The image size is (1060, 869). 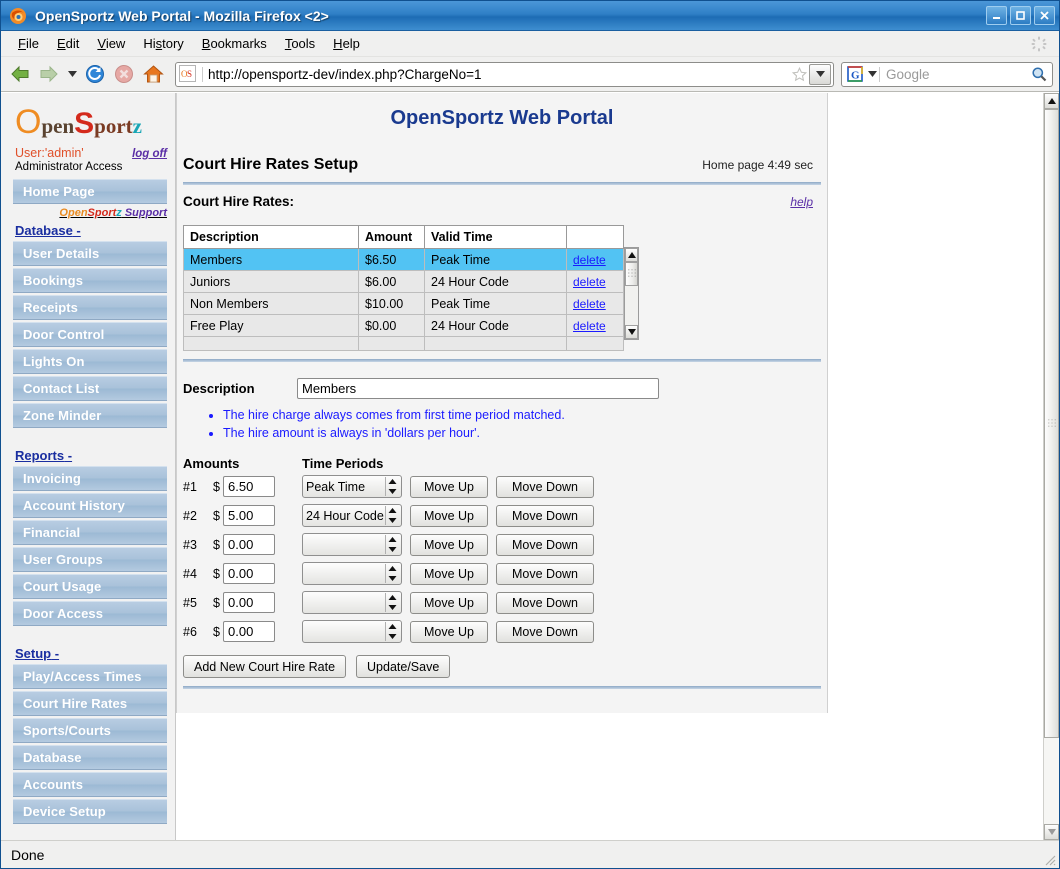 I want to click on time-period-select-wrap-2: 24 Hour Code, so click(x=352, y=515).